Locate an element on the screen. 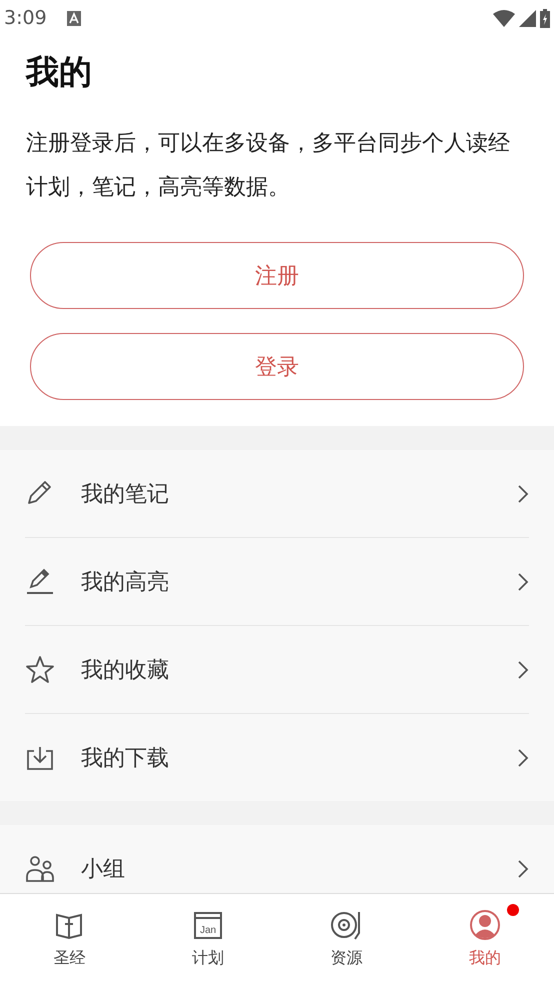  notification-icon is located at coordinates (73, 18).